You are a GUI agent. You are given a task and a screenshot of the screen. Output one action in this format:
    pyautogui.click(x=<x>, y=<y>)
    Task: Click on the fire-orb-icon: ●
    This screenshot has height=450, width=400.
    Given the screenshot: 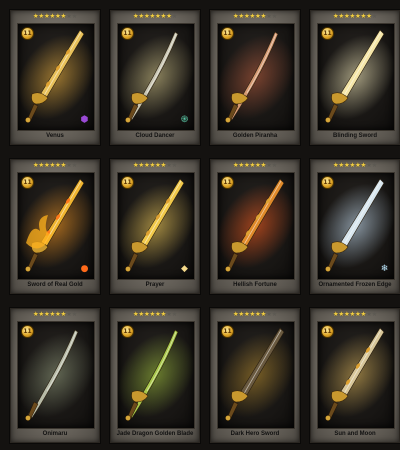 What is the action you would take?
    pyautogui.click(x=84, y=269)
    